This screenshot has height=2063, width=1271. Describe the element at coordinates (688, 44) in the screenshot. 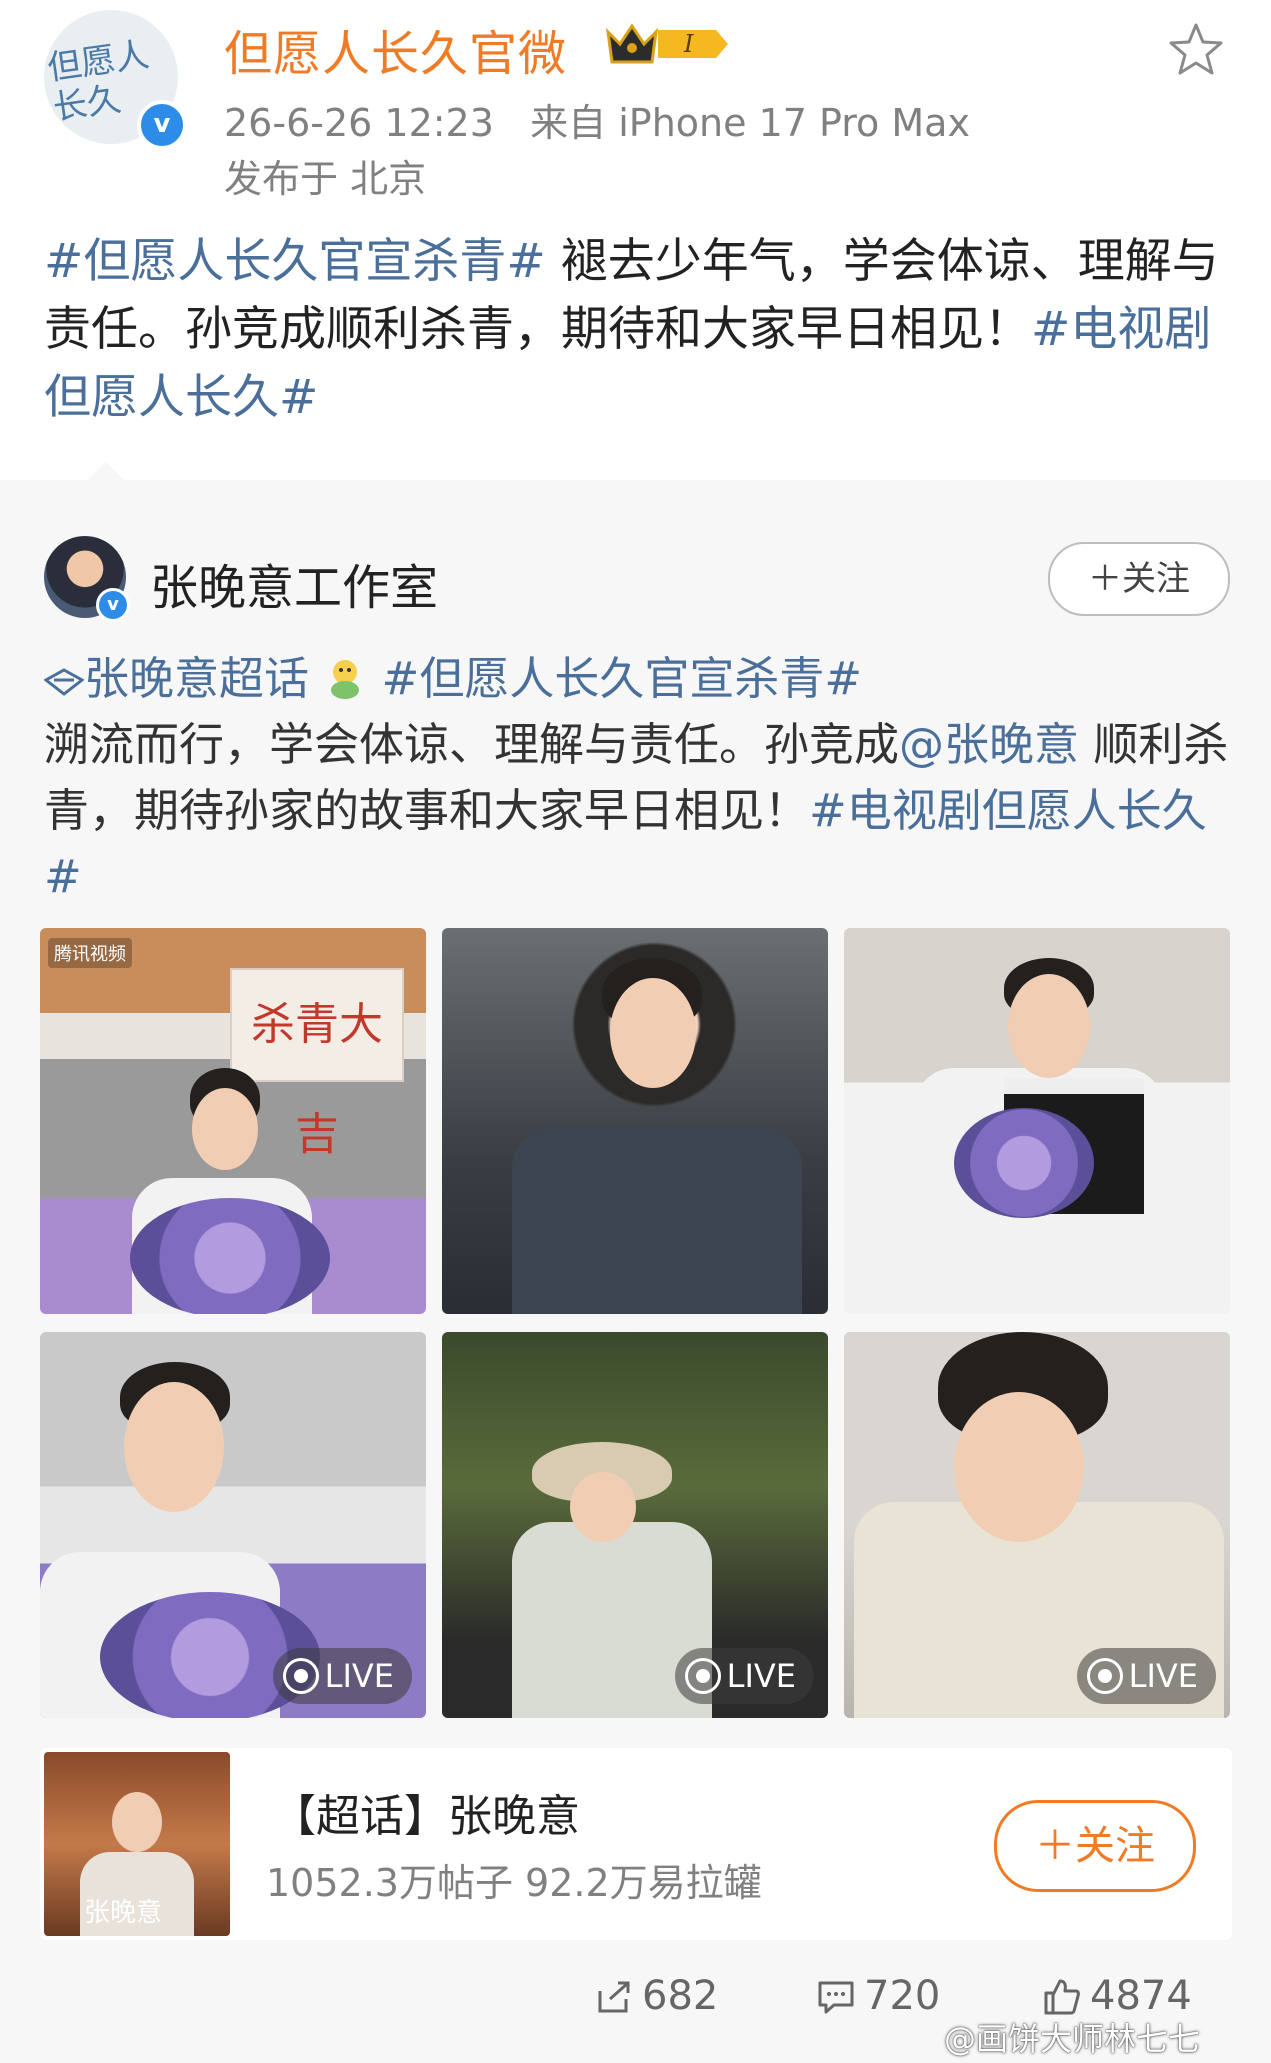

I see `badge-level: I` at that location.